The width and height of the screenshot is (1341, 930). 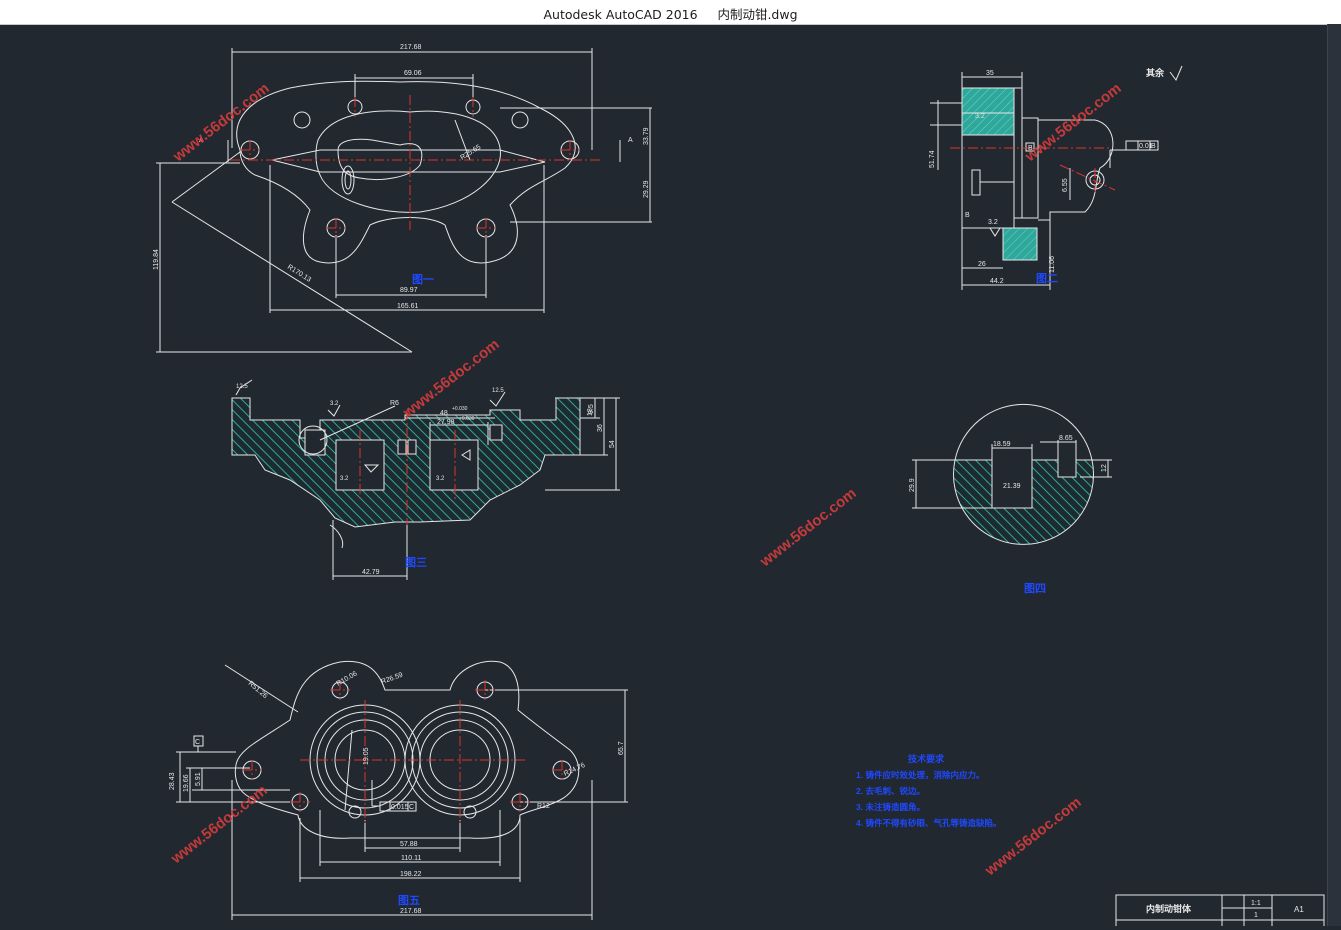 I want to click on watermark-4: www.56doc.com, so click(x=807, y=528).